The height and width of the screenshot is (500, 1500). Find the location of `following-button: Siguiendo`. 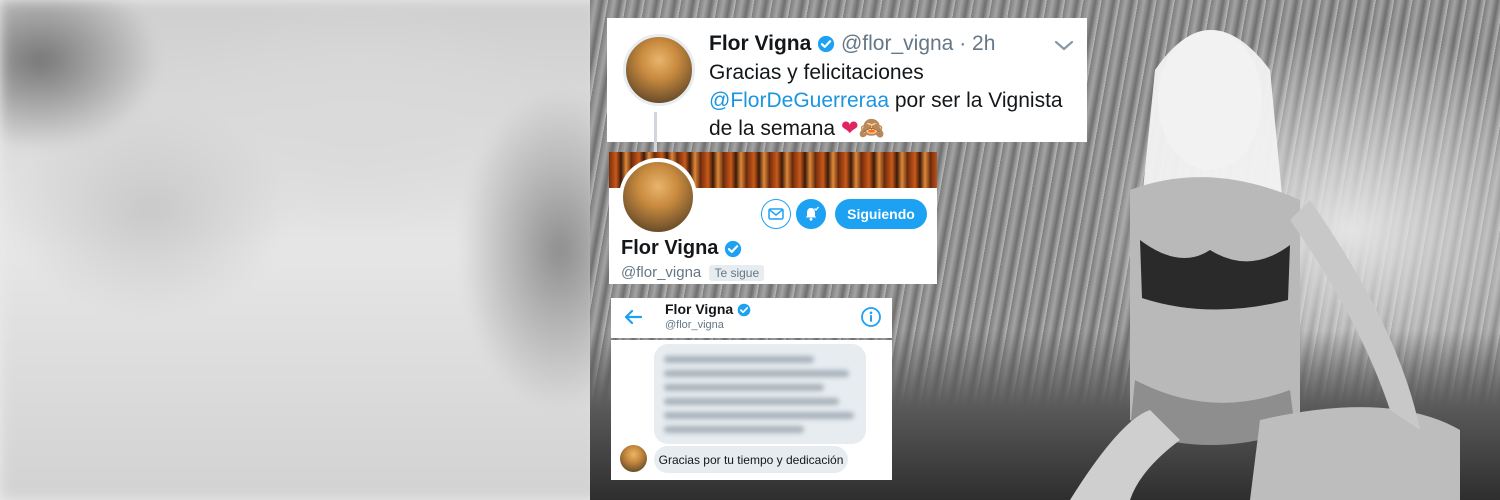

following-button: Siguiendo is located at coordinates (881, 214).